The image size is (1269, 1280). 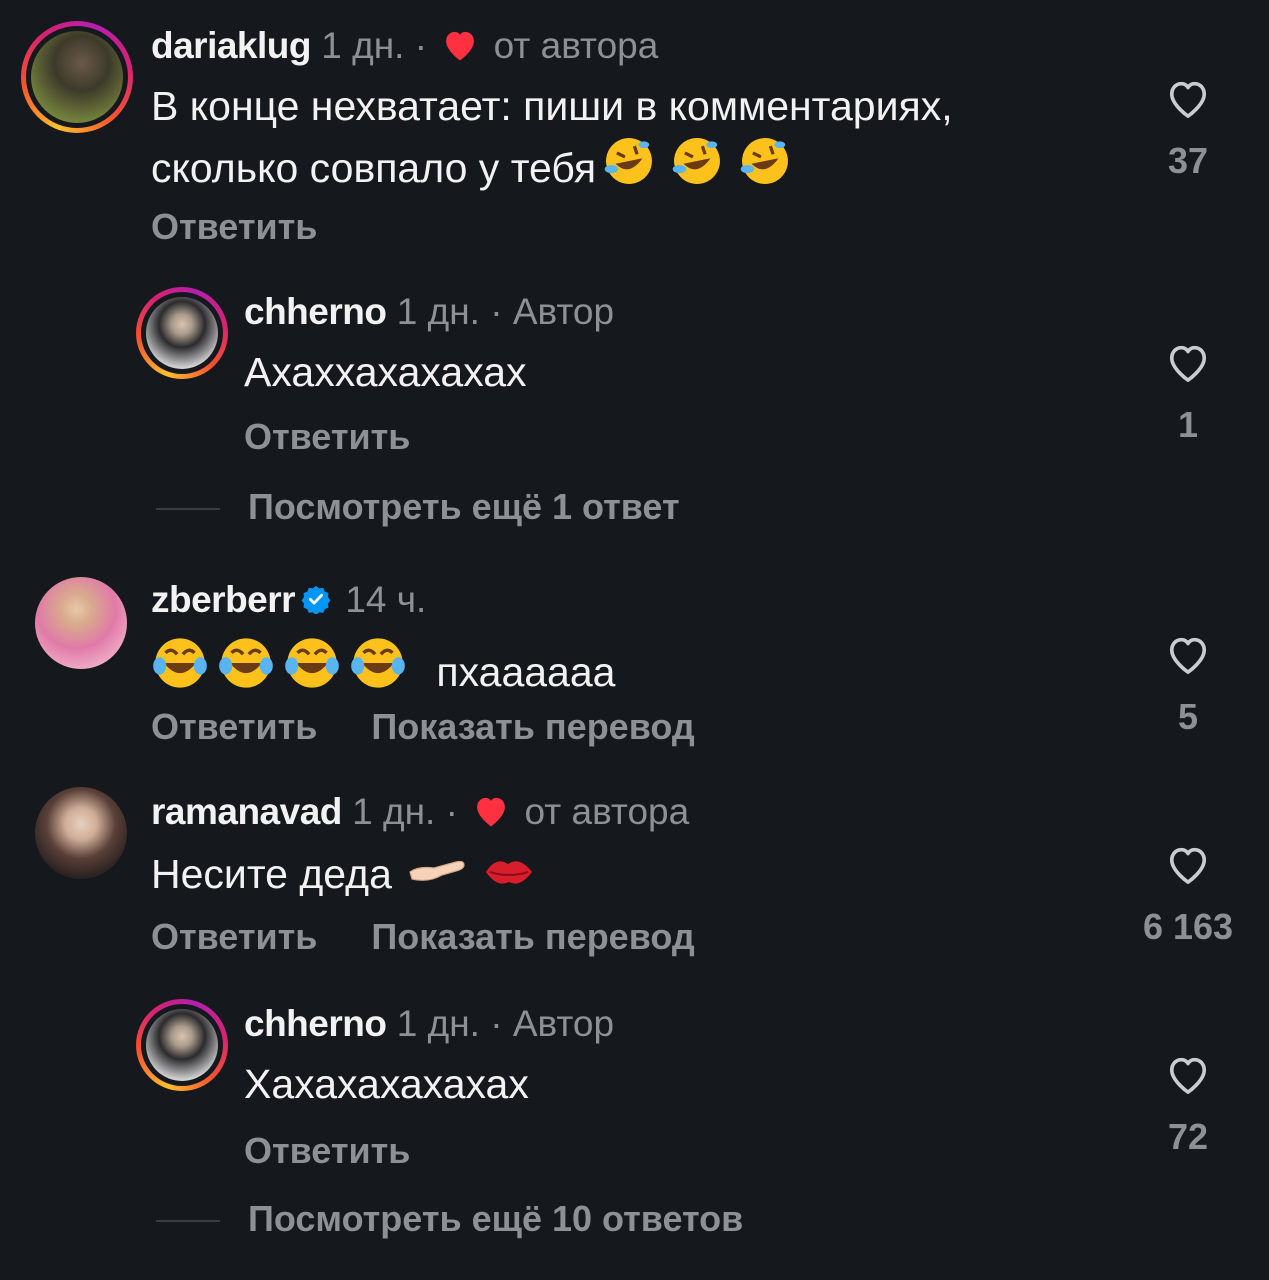 I want to click on username: zberberr, so click(x=223, y=599).